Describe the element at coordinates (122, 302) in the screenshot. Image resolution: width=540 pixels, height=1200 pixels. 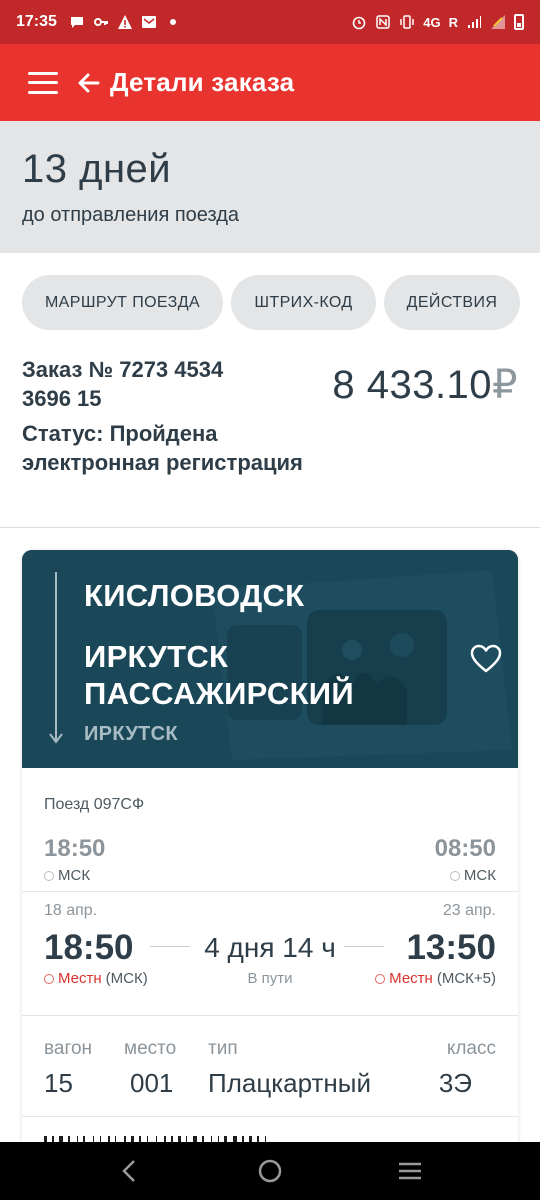
I see `train-route-button: МАРШРУТ ПОЕЗДА` at that location.